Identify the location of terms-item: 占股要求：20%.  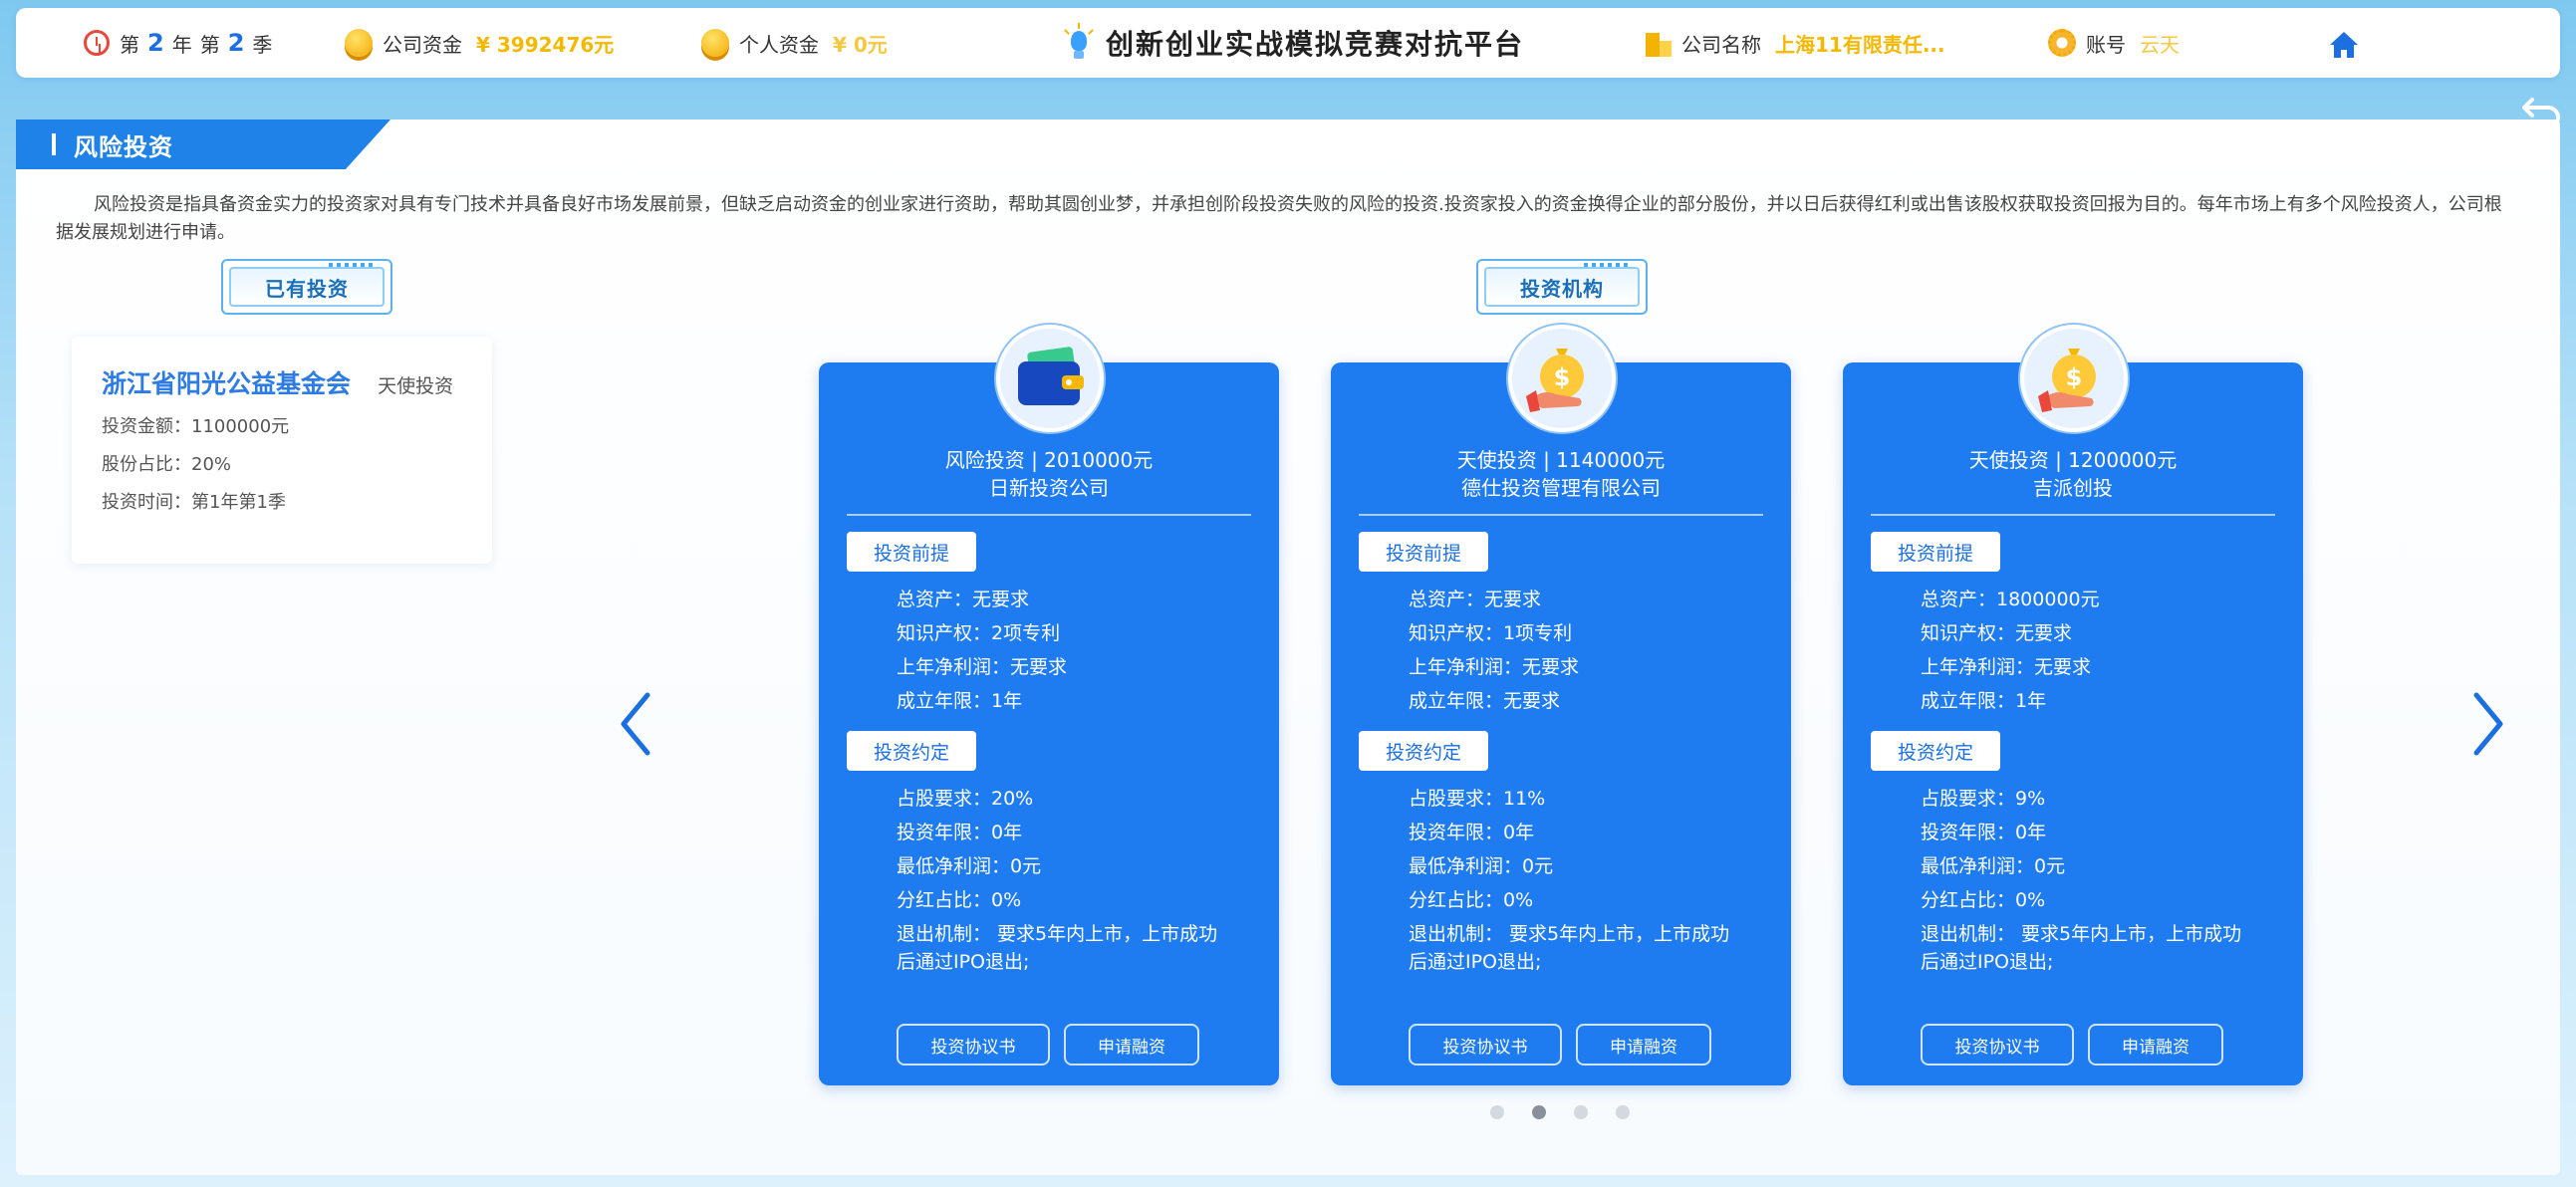
(965, 799).